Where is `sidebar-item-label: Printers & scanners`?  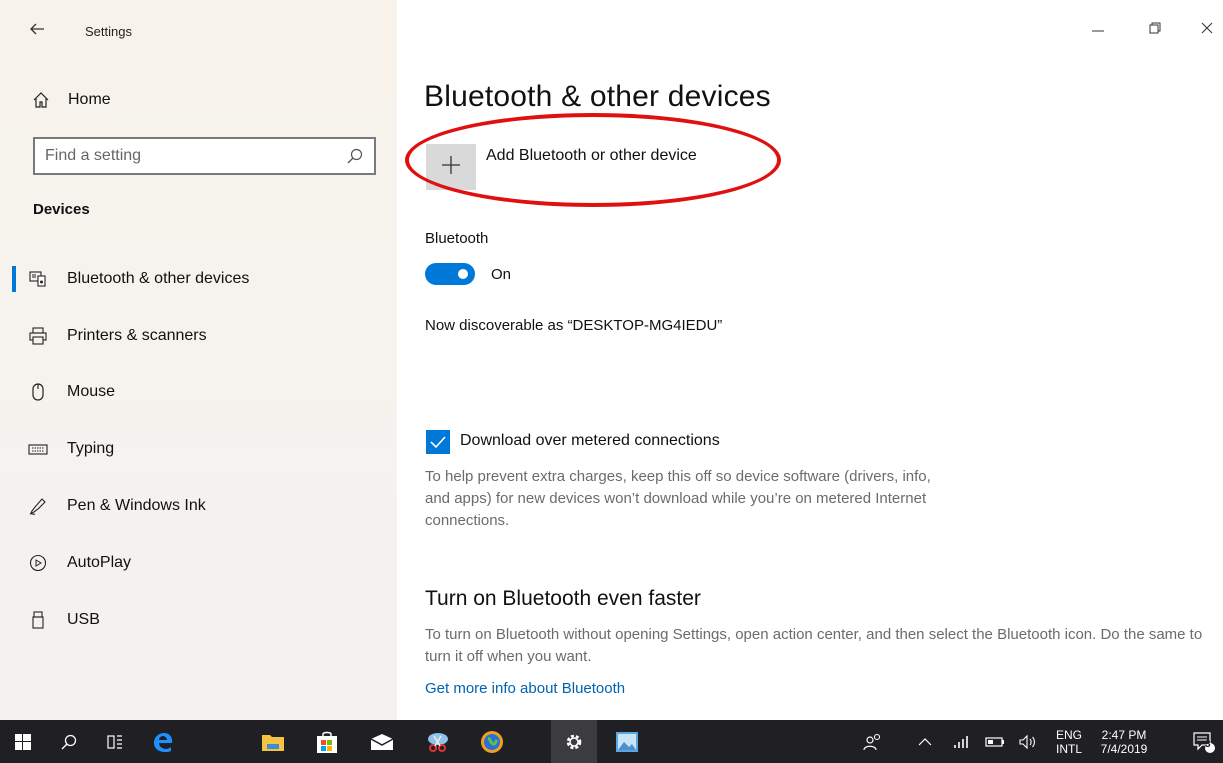
sidebar-item-label: Printers & scanners is located at coordinates (137, 335).